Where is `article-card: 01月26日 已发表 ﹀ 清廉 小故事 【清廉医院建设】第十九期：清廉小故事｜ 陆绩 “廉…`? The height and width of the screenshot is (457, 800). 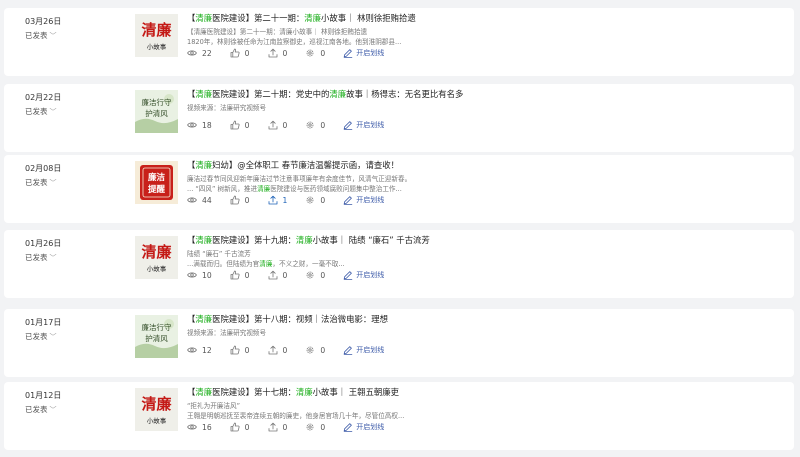 article-card: 01月26日 已发表 ﹀ 清廉 小故事 【清廉医院建设】第十九期：清廉小故事｜ 陆绩 “廉… is located at coordinates (399, 264).